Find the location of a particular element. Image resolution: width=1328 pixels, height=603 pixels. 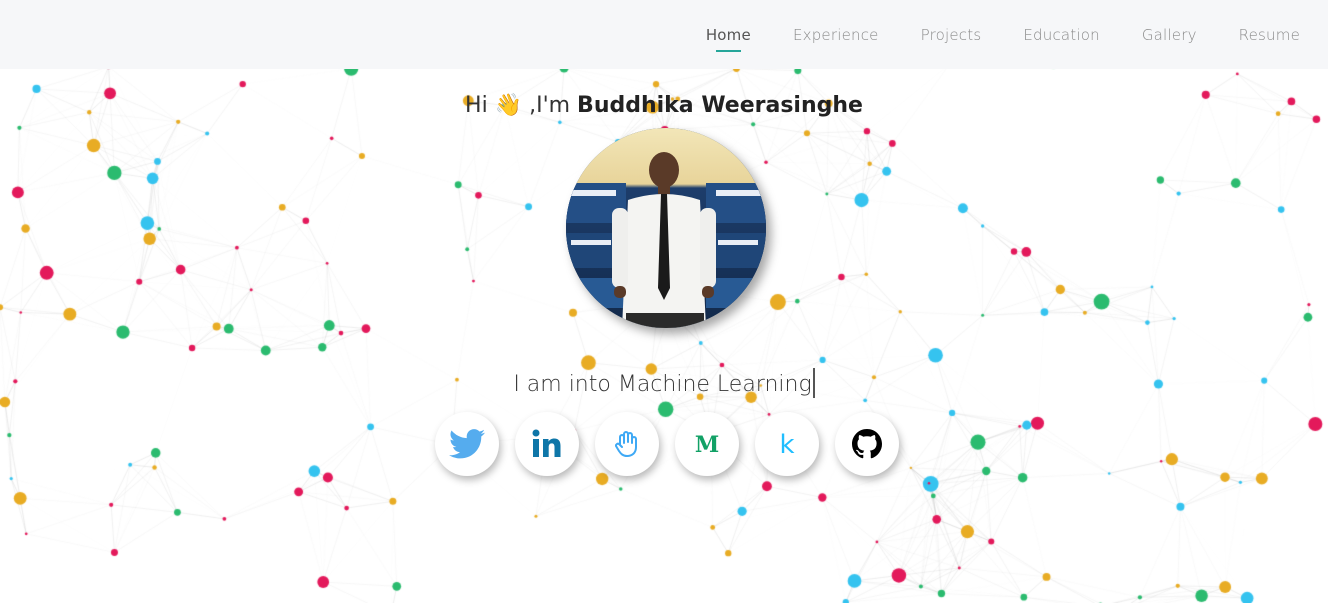

linkedin-button is located at coordinates (547, 444).